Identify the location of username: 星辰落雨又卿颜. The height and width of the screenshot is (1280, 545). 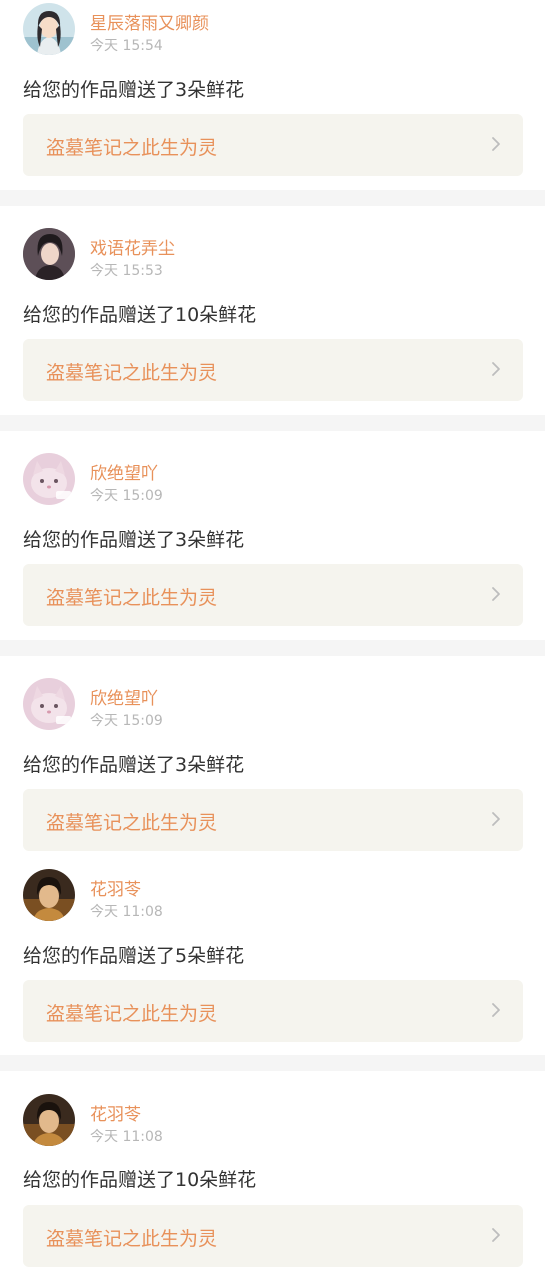
(149, 21).